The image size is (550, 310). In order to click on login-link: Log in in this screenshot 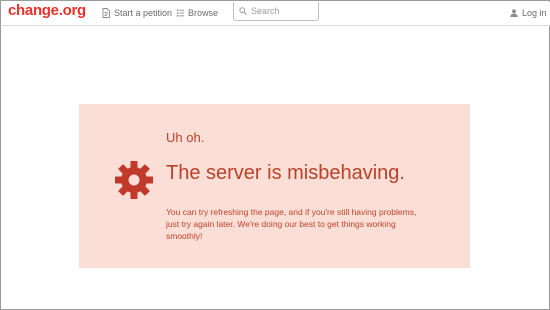, I will do `click(528, 13)`.